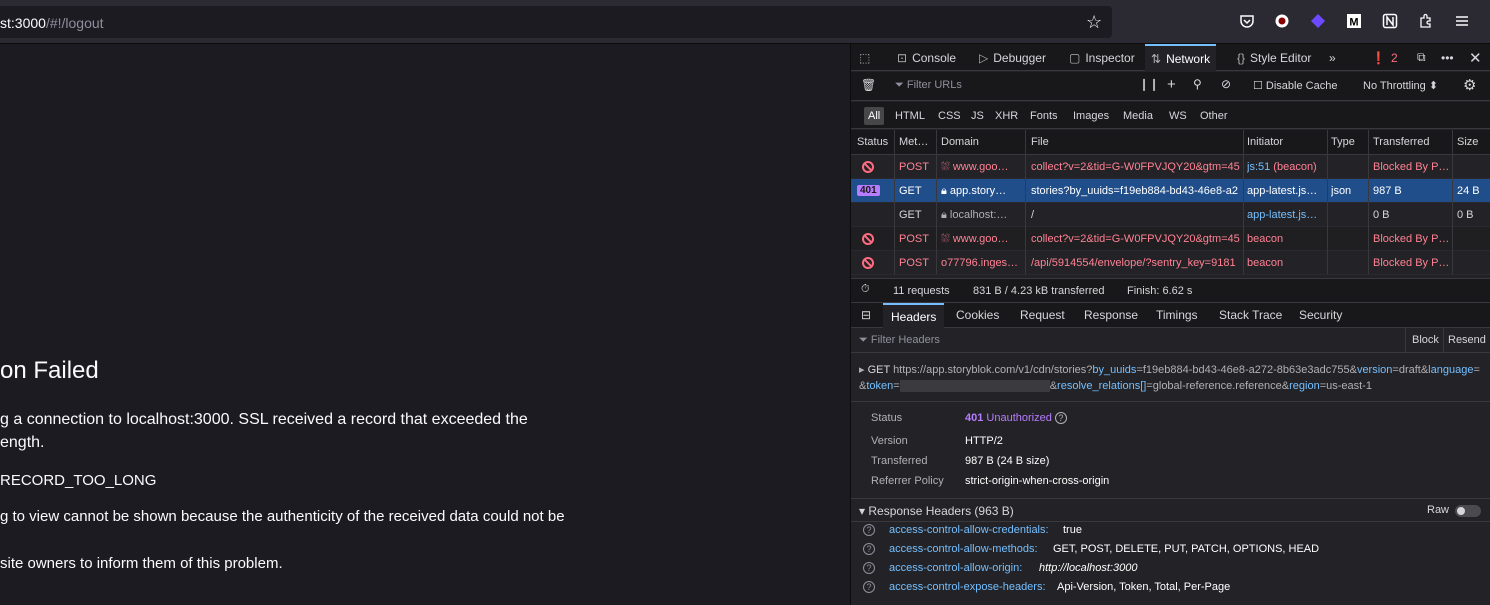 The image size is (1490, 605). I want to click on filter-js: JS, so click(977, 116).